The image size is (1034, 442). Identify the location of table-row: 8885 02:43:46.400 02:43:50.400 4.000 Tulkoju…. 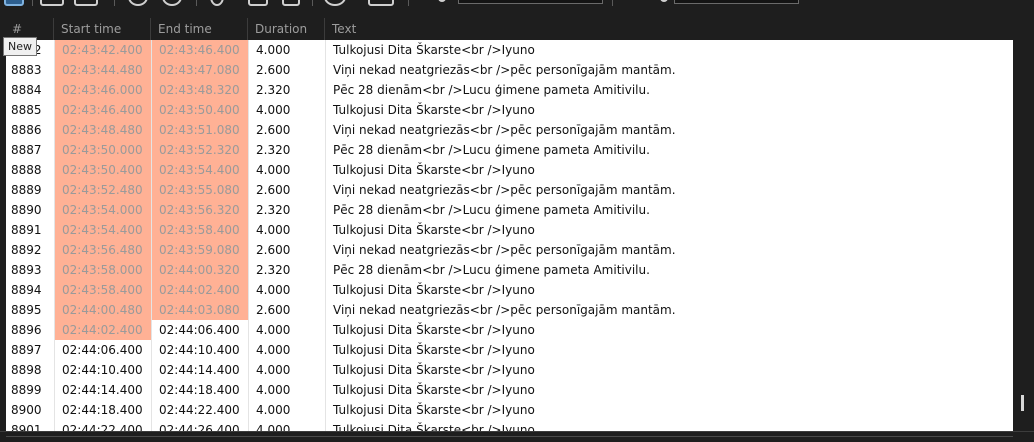
(509, 110).